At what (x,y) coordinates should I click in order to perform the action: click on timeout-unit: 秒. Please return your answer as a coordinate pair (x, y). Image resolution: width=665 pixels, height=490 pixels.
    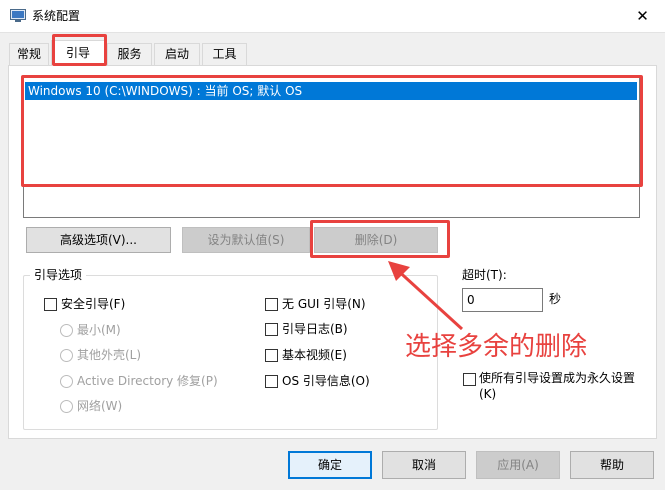
    Looking at the image, I should click on (555, 299).